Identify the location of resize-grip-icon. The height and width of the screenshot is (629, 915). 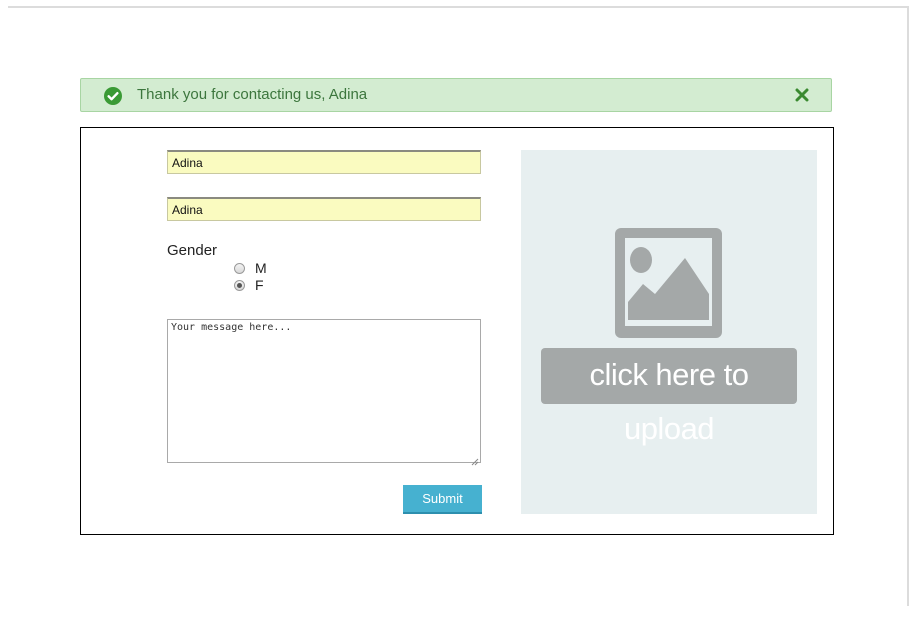
(475, 459).